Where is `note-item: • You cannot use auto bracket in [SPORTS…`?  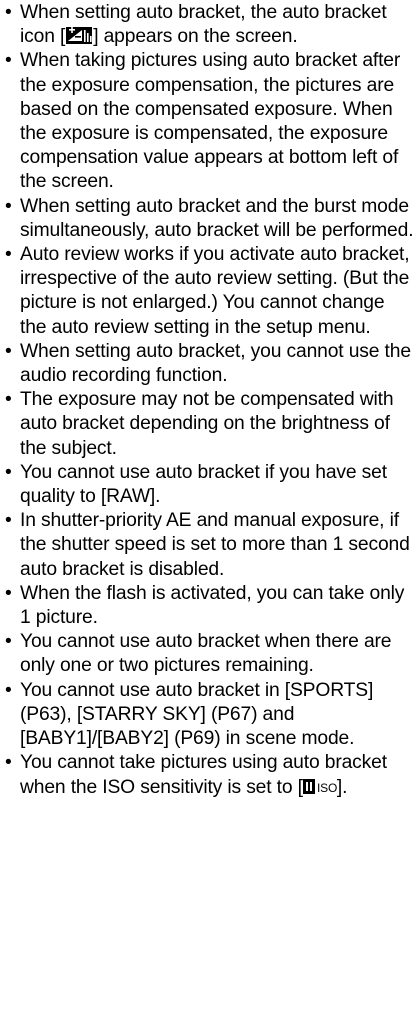
note-item: • You cannot use auto bracket in [SPORTS… is located at coordinates (209, 715).